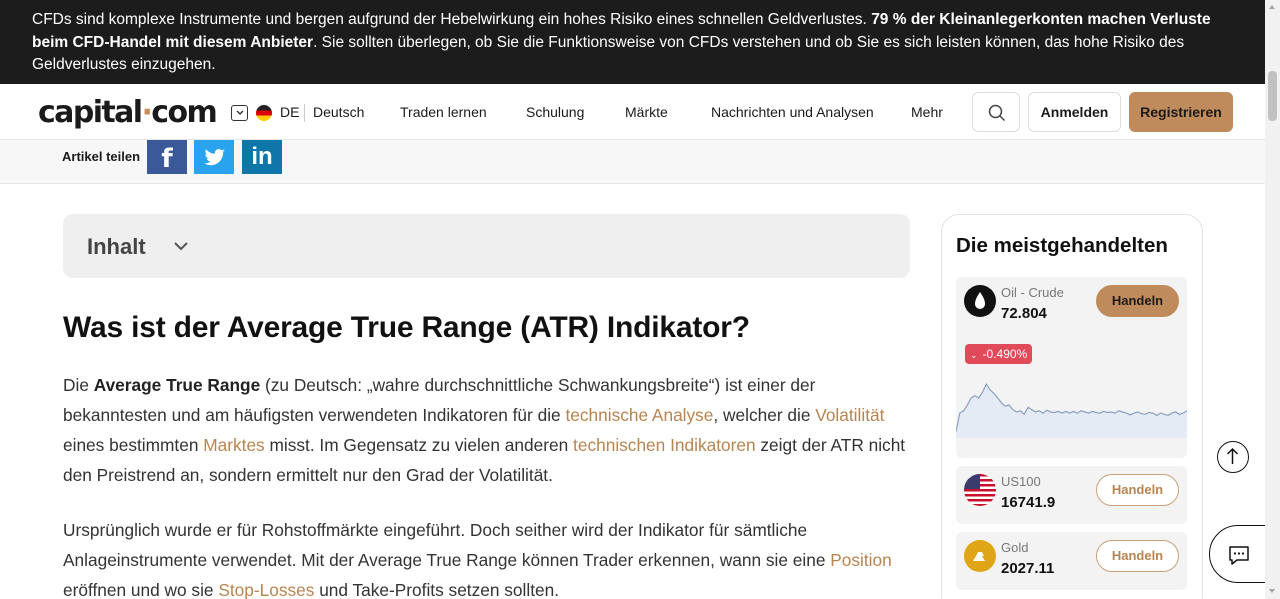 This screenshot has width=1280, height=599. What do you see at coordinates (974, 355) in the screenshot?
I see `chevron-down-icon: ⌄` at bounding box center [974, 355].